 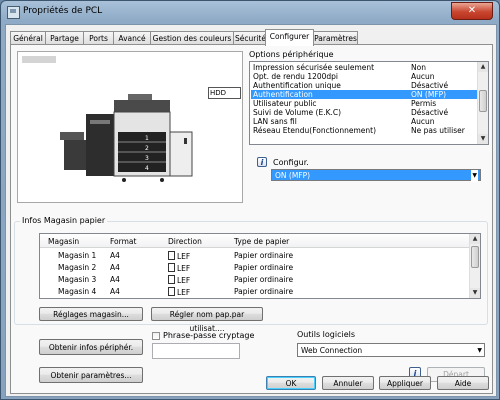 What do you see at coordinates (91, 347) in the screenshot?
I see `get-device-info-button: Obtenir infos périphér.` at bounding box center [91, 347].